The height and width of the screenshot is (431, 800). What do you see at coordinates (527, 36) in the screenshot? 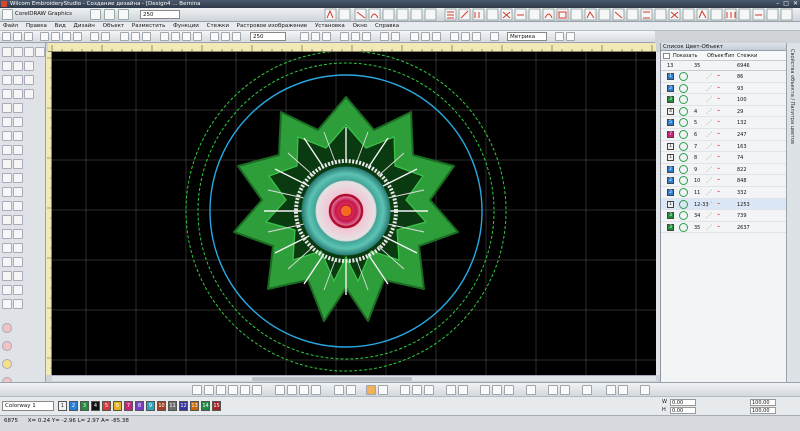
I see `units-select: Метрика` at bounding box center [527, 36].